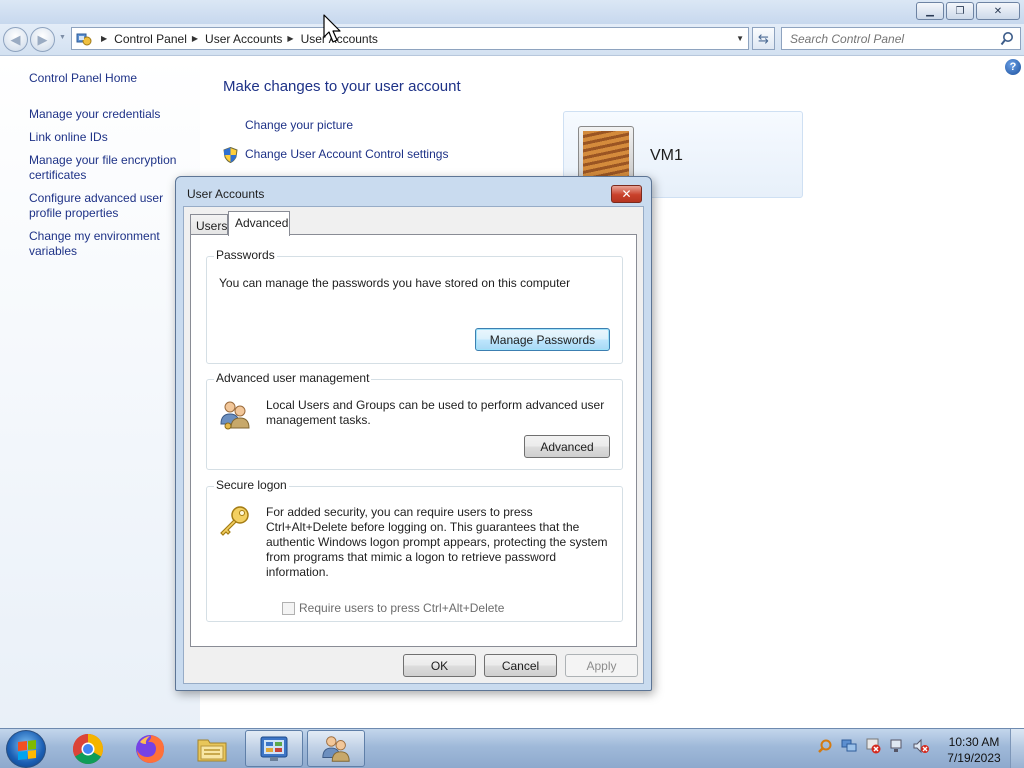  I want to click on breadcrumb-user-accounts: User Accounts, so click(243, 39).